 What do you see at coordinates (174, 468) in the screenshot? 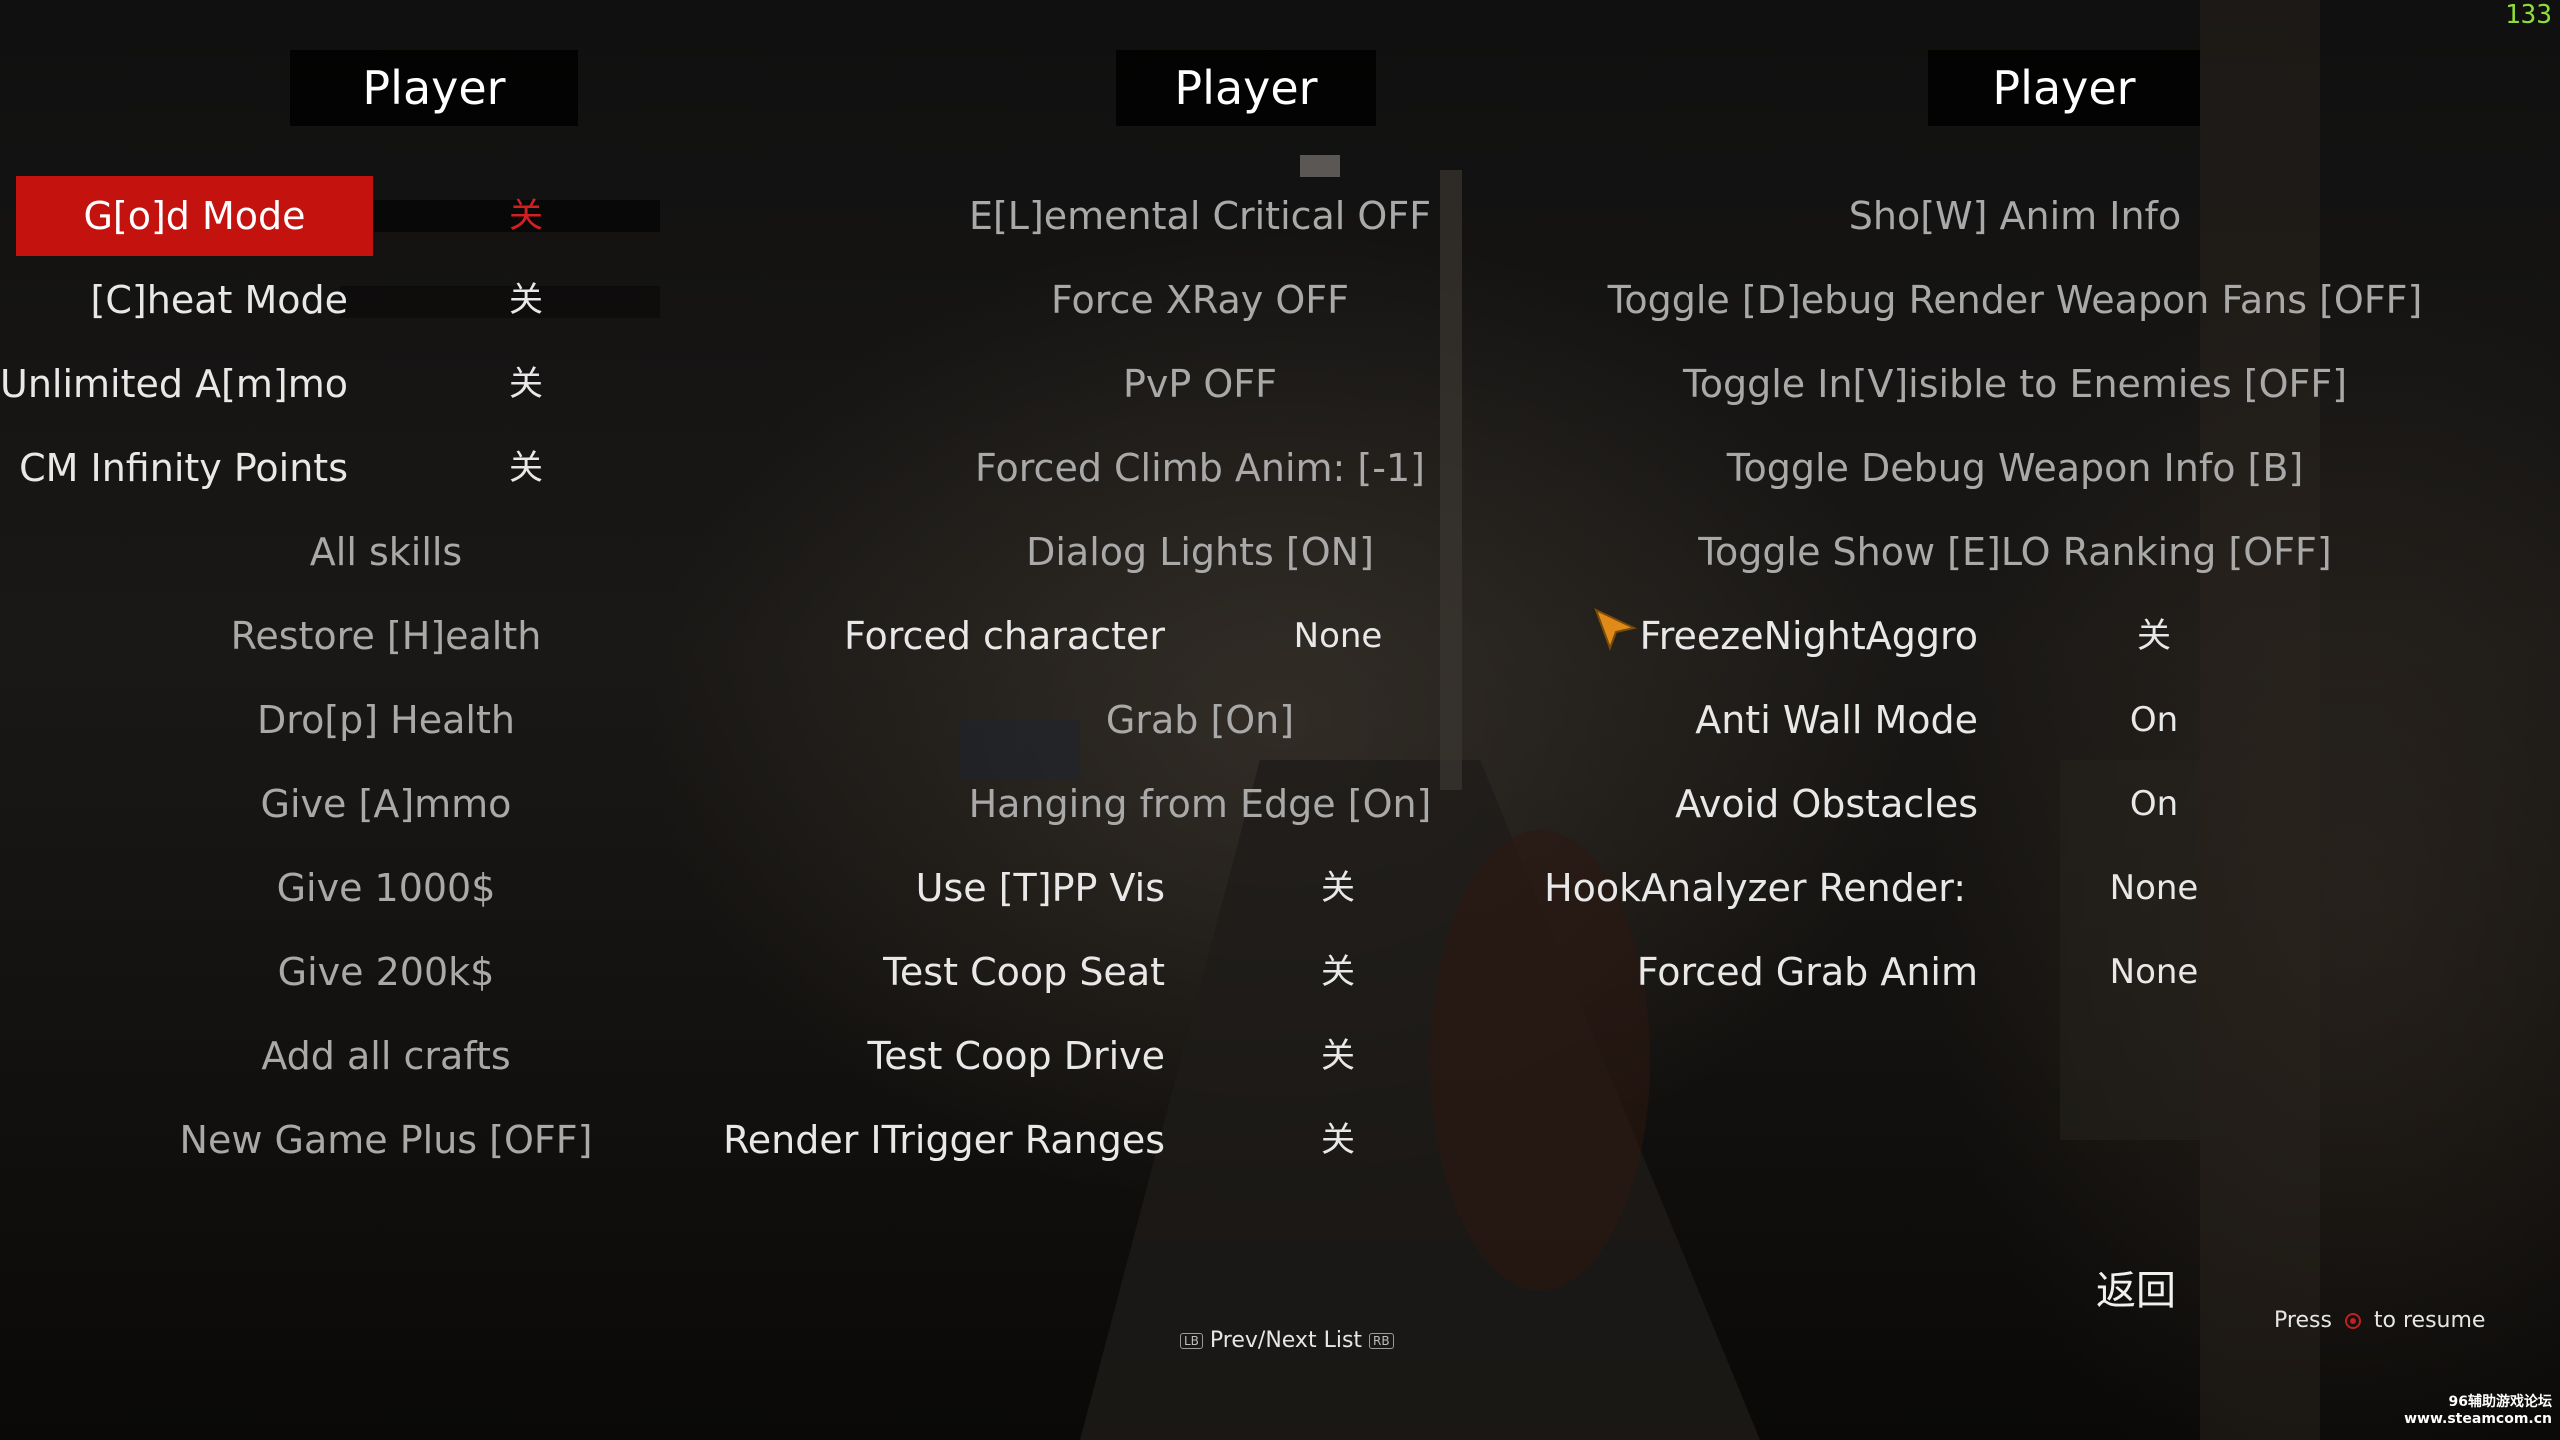
I see `menu-item-cm-infinity-points: CM Infinity Points` at bounding box center [174, 468].